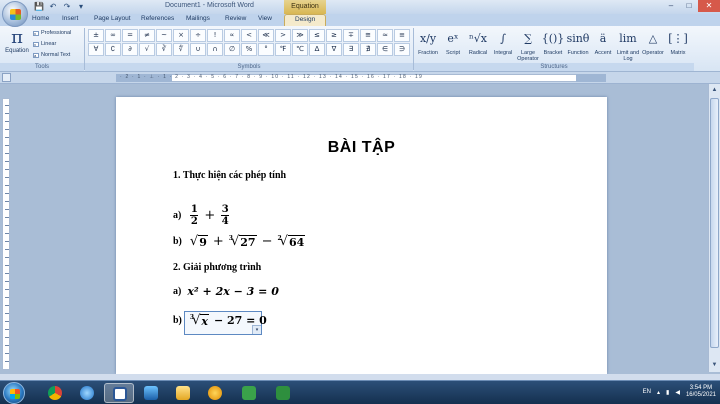 This screenshot has height=404, width=720. Describe the element at coordinates (677, 392) in the screenshot. I see `volume-icon: ◀` at that location.